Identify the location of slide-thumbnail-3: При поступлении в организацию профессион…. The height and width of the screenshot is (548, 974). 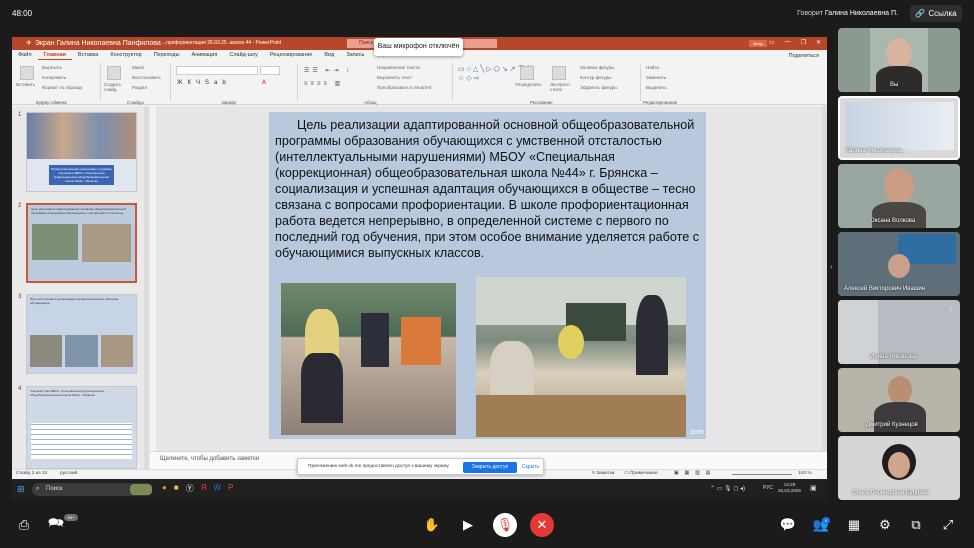
(81, 334).